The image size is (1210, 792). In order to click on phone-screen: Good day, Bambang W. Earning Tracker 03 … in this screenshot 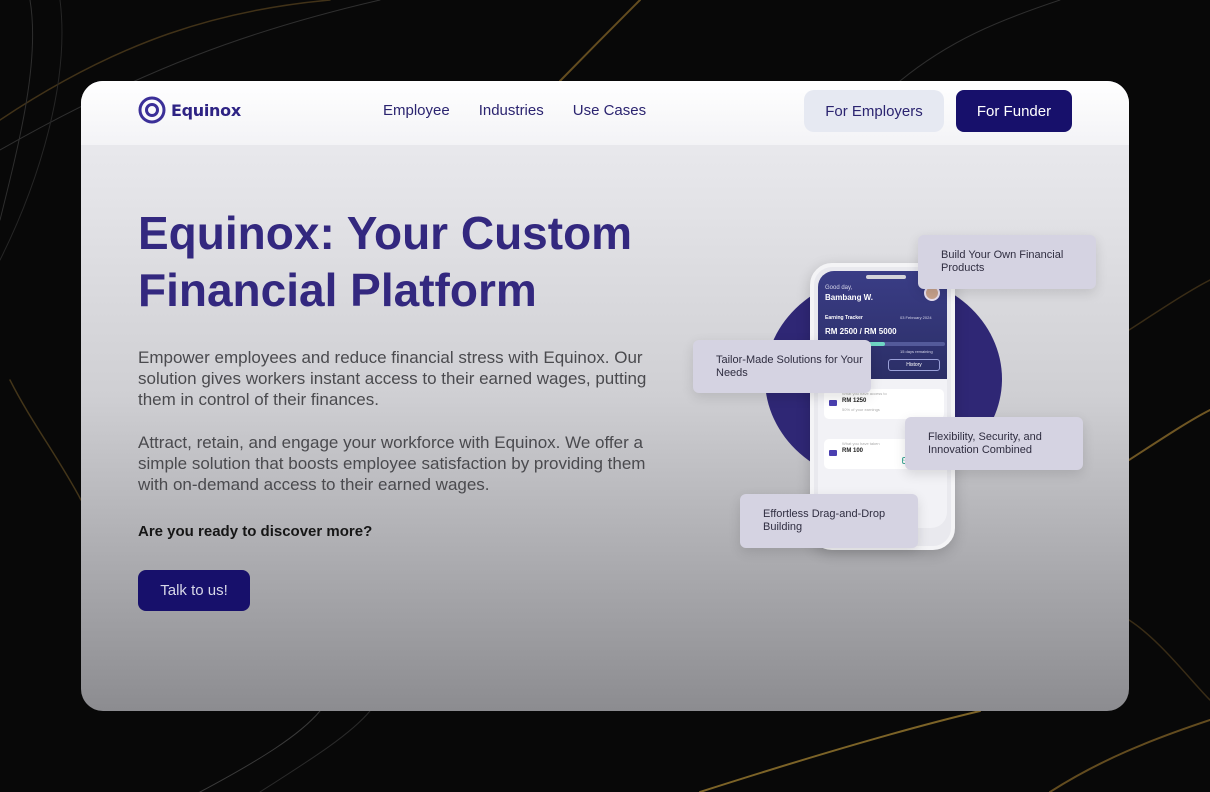, I will do `click(882, 399)`.